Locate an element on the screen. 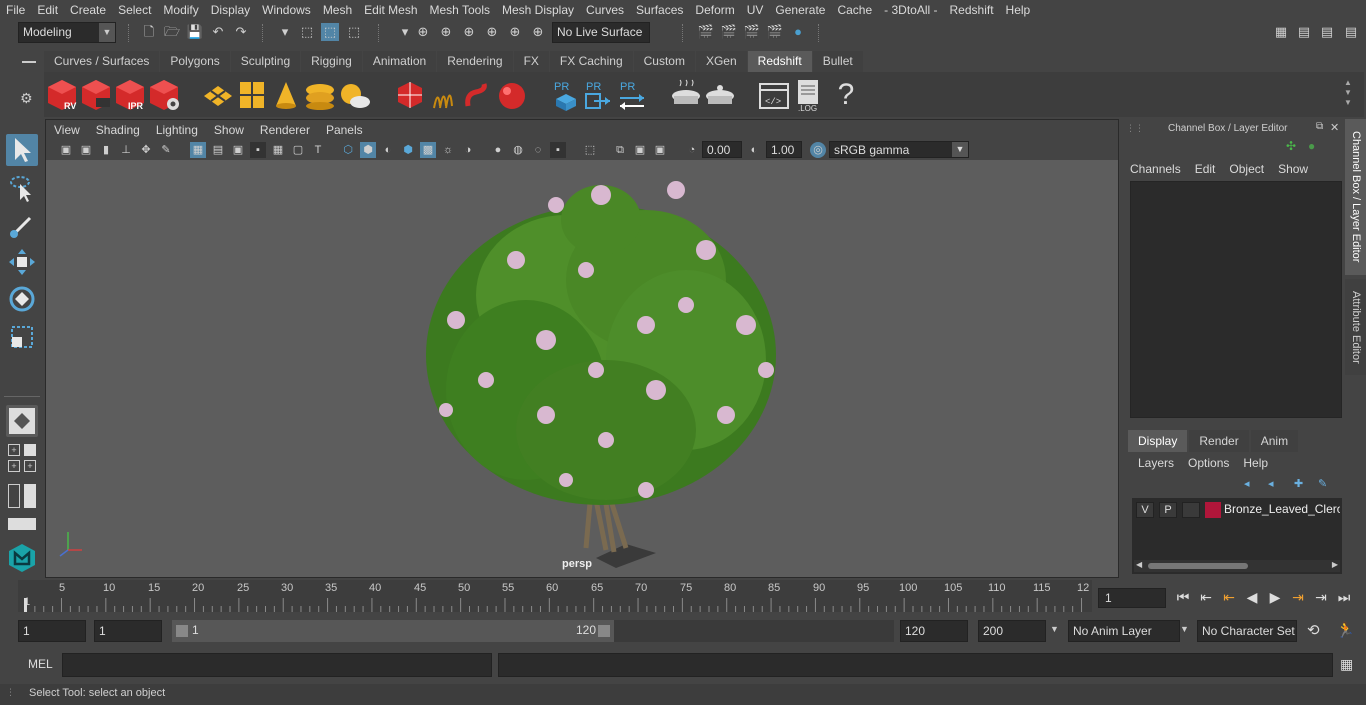 The image size is (1366, 705). two-view-layout-icon: + is located at coordinates (14, 466).